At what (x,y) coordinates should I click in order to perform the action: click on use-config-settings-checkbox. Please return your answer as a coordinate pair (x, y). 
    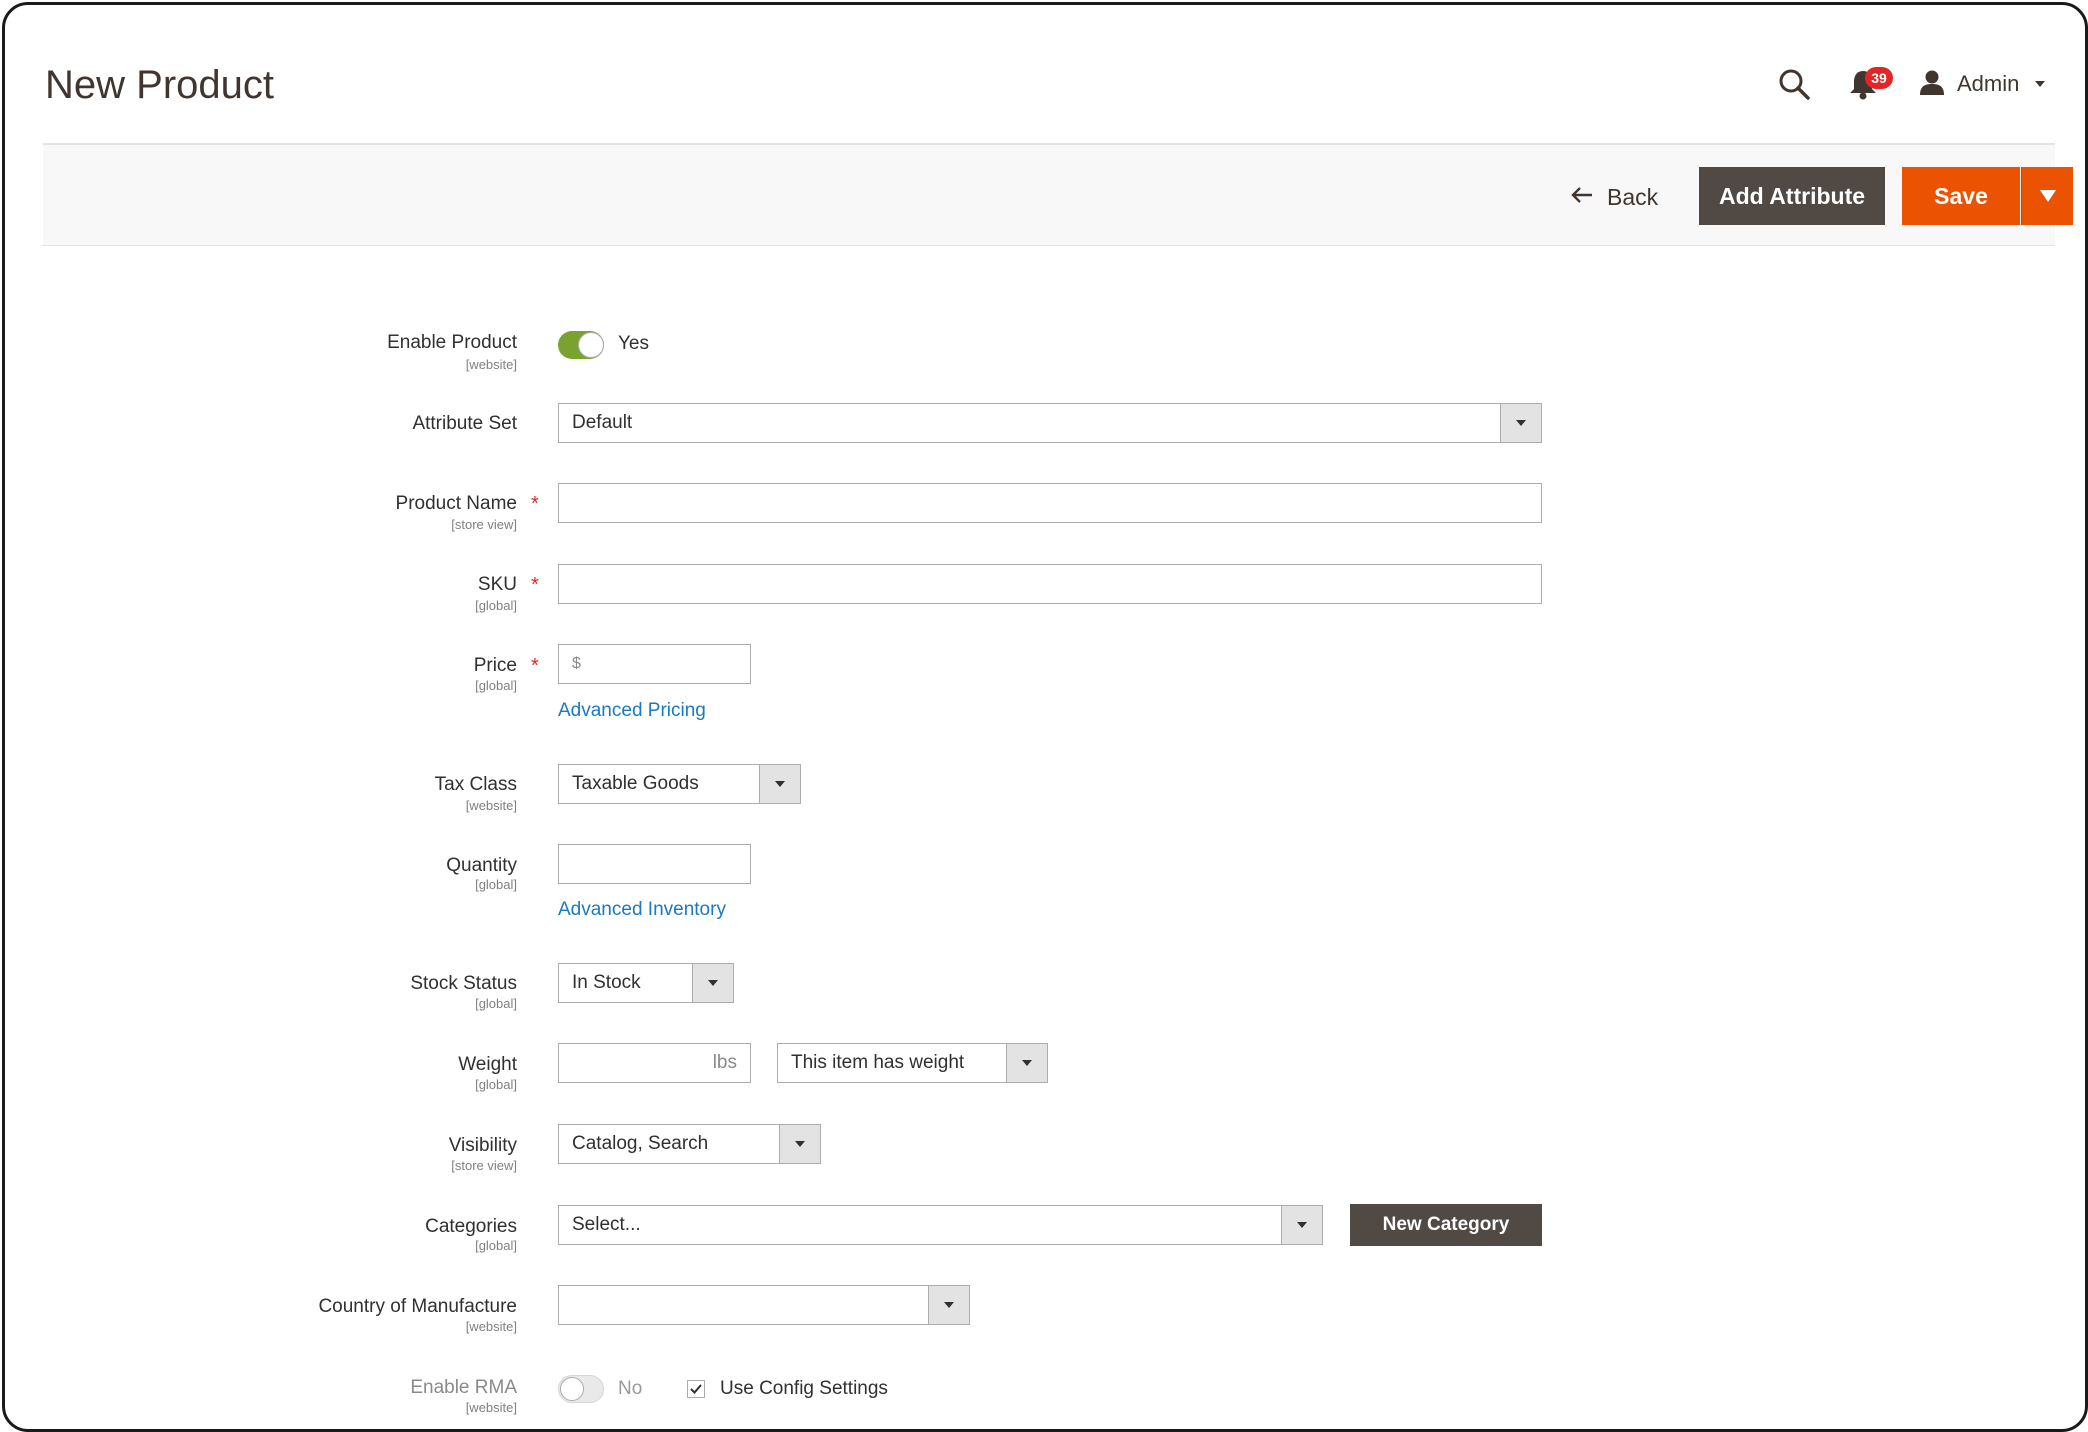
    Looking at the image, I should click on (696, 1389).